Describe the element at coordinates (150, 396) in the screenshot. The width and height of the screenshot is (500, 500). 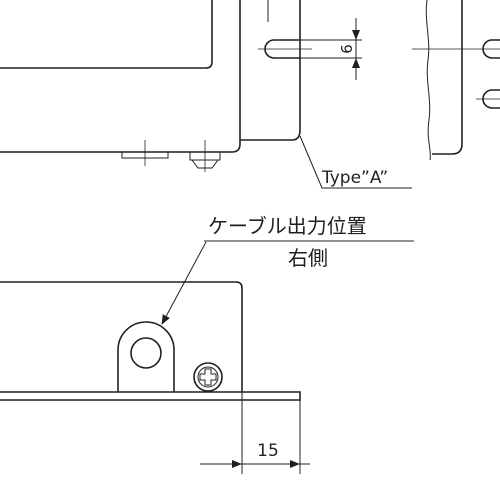
I see `base-plate` at that location.